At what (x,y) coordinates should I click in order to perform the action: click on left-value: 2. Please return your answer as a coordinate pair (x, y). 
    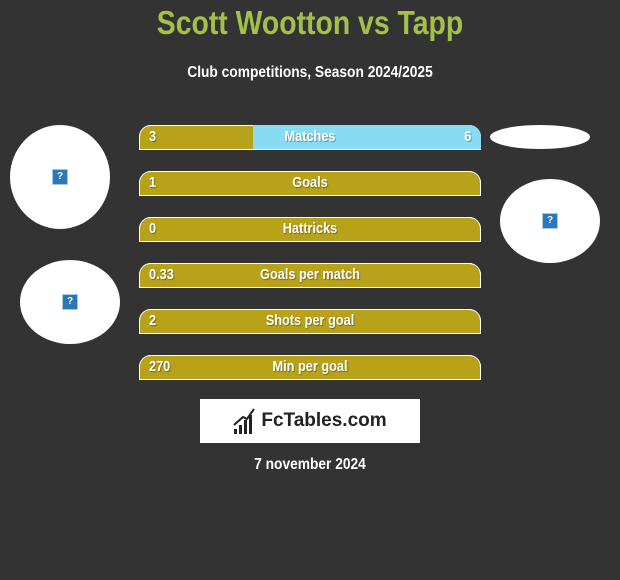
    Looking at the image, I should click on (153, 320).